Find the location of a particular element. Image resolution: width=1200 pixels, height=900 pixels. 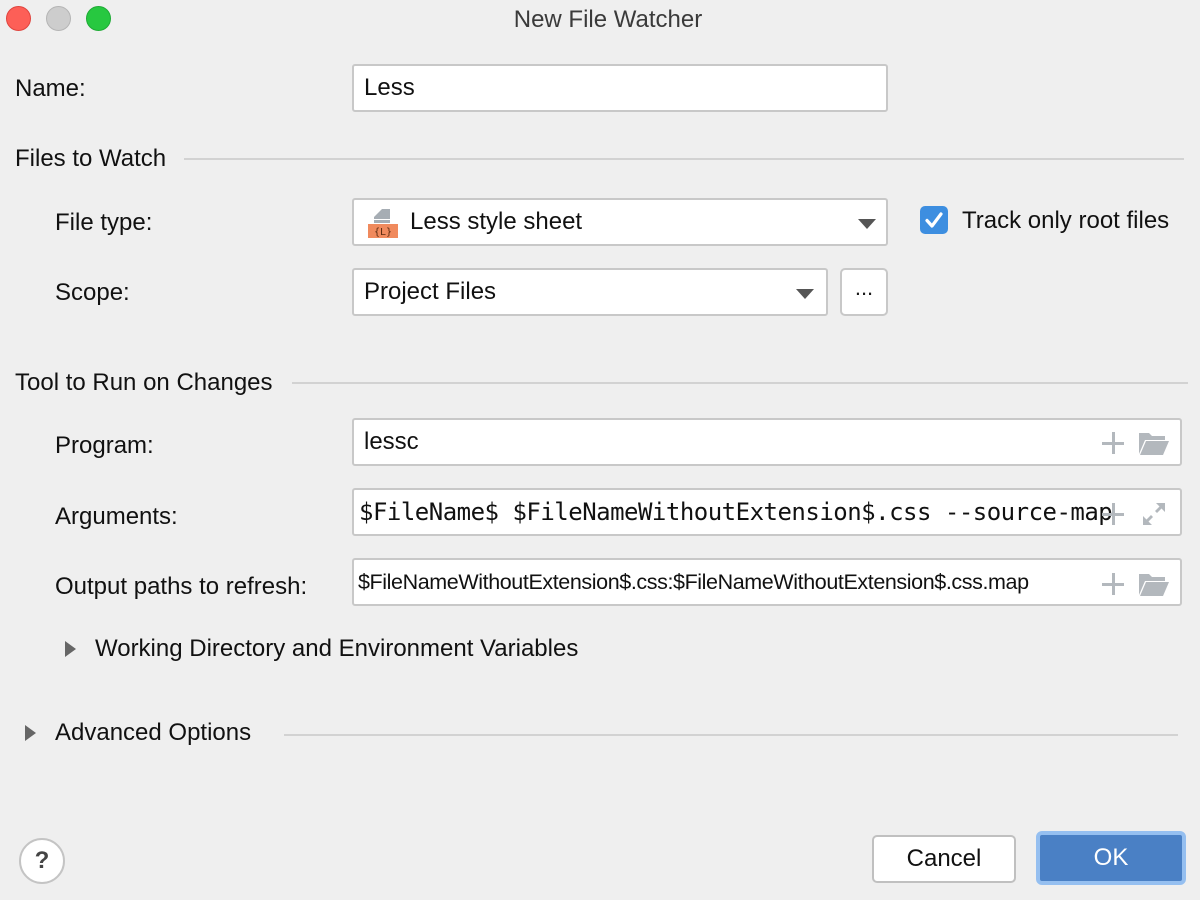

less-file-icon: {L} is located at coordinates (384, 224).